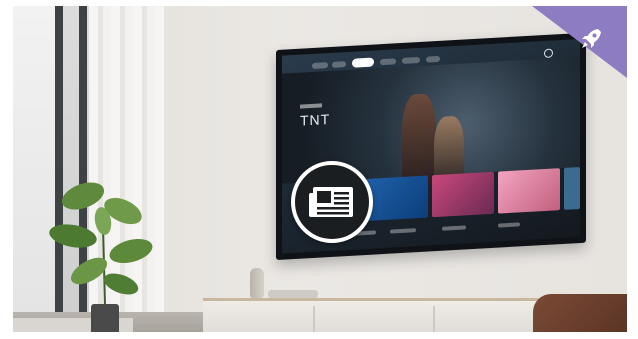  Describe the element at coordinates (293, 294) in the screenshot. I see `tray` at that location.